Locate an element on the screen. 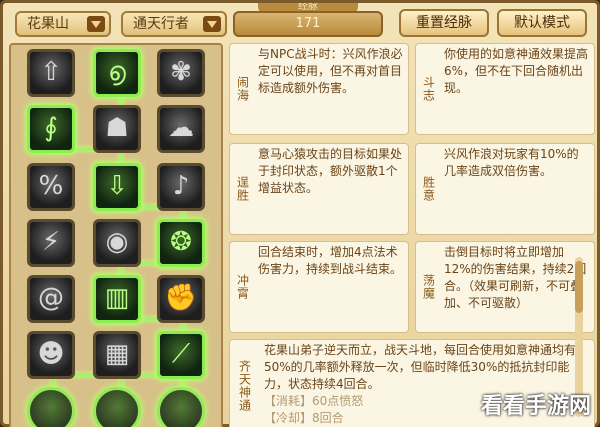 Image resolution: width=600 pixels, height=427 pixels. sect-dropdown-value: 花果山 is located at coordinates (48, 24).